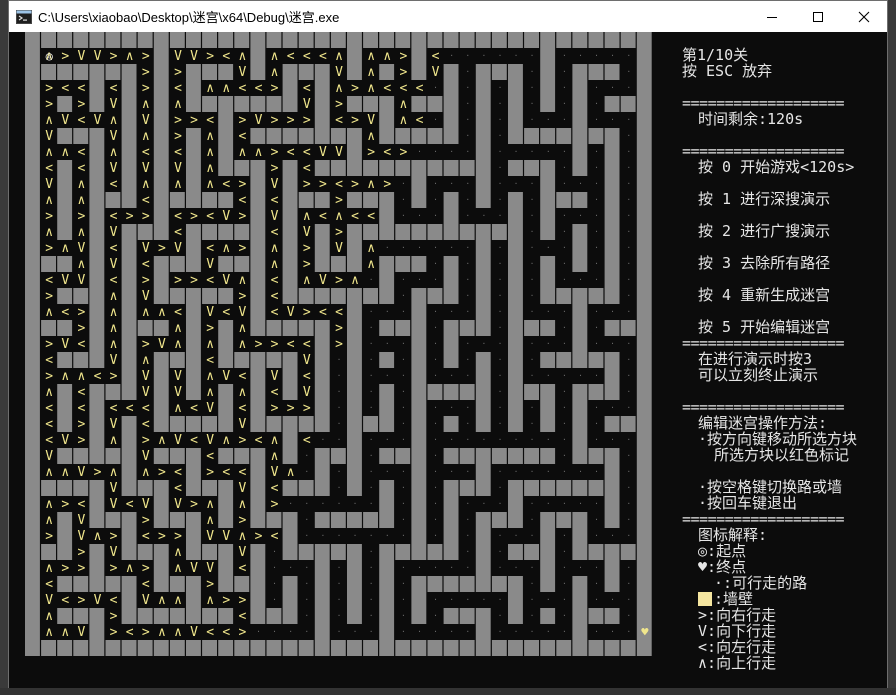 This screenshot has height=695, width=896. What do you see at coordinates (818, 16) in the screenshot?
I see `maximize-button` at bounding box center [818, 16].